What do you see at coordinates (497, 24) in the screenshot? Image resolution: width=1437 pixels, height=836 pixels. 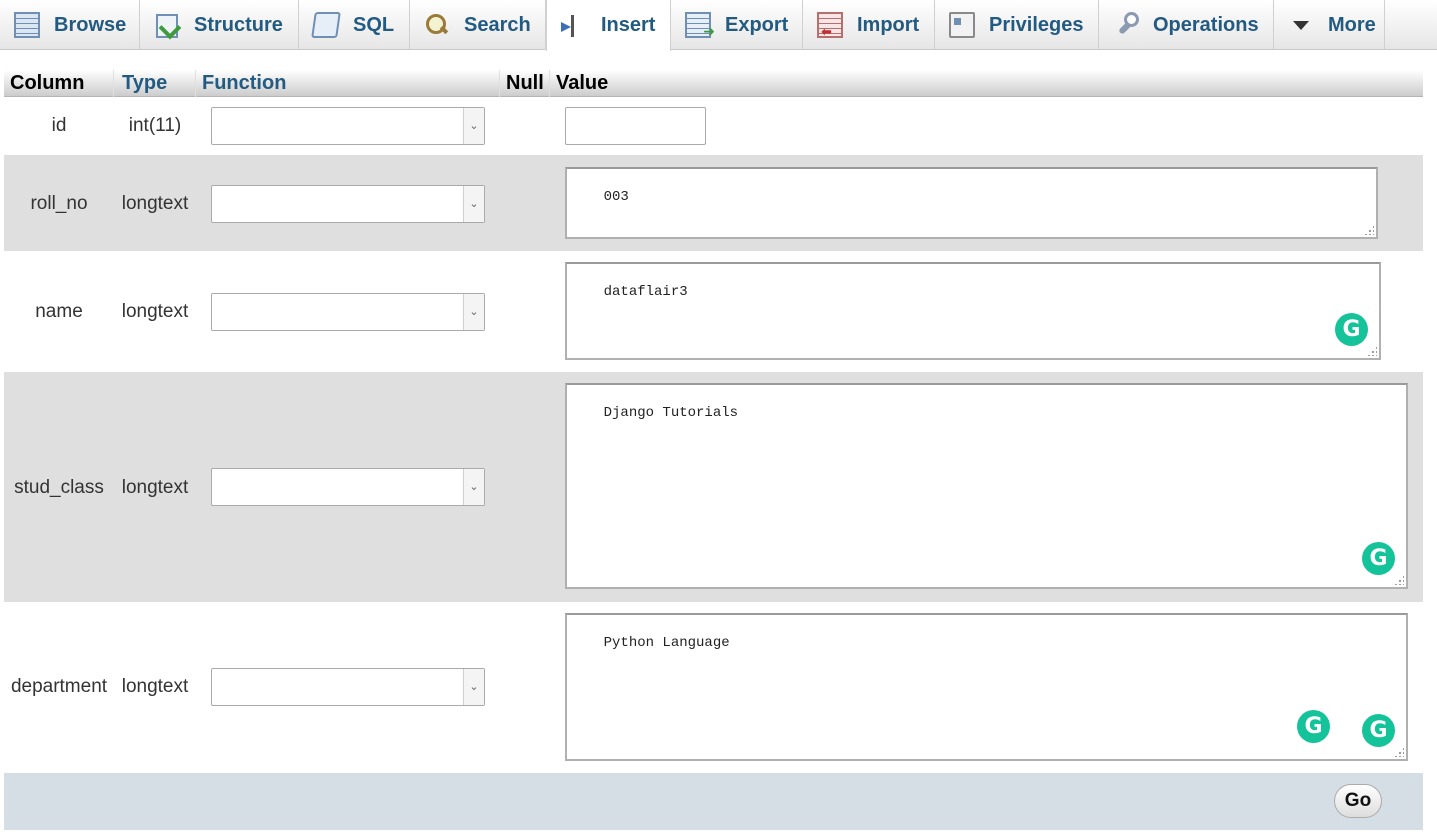 I see `tab-search-label: Search` at bounding box center [497, 24].